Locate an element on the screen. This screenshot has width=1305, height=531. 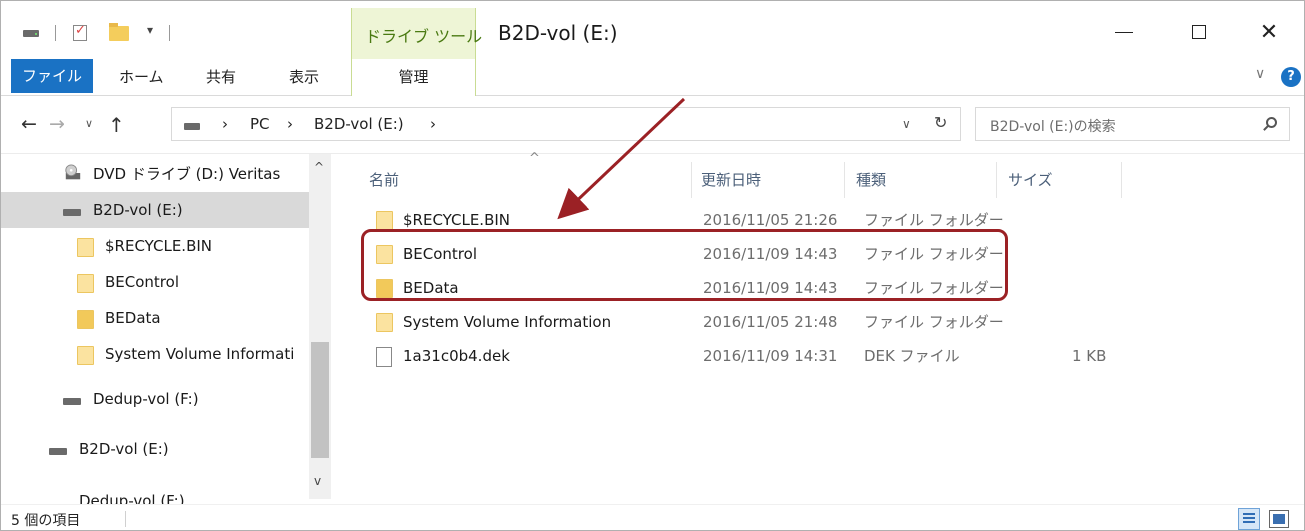
file-icon is located at coordinates (384, 357).